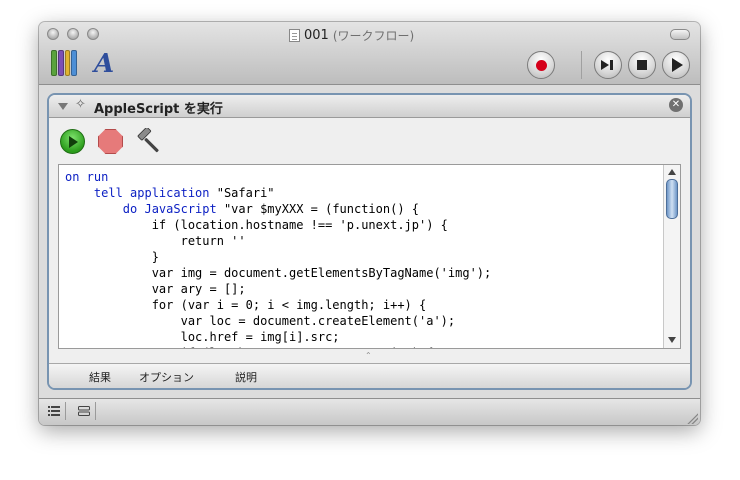 The width and height of the screenshot is (740, 480). What do you see at coordinates (184, 193) in the screenshot?
I see `code-line: tell application "Safari"` at bounding box center [184, 193].